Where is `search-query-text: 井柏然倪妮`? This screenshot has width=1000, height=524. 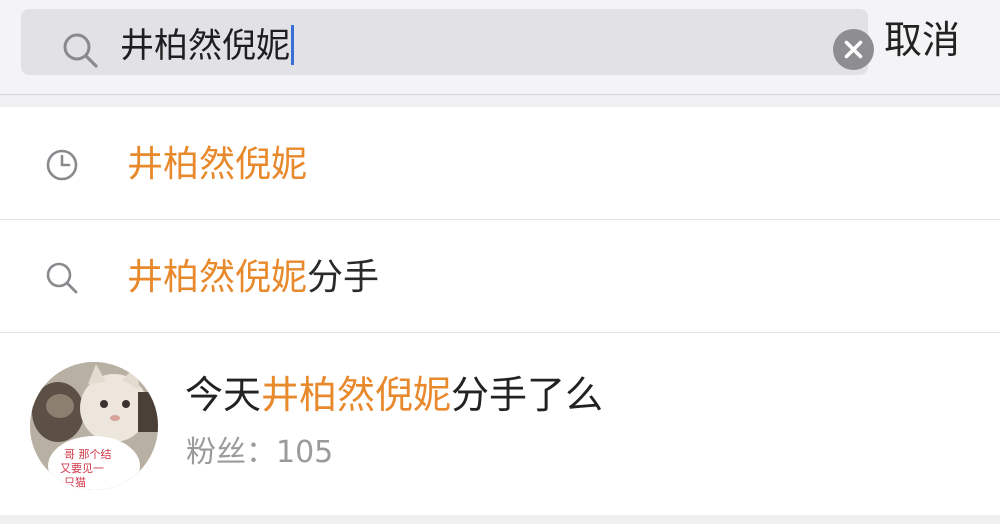
search-query-text: 井柏然倪妮 is located at coordinates (205, 46).